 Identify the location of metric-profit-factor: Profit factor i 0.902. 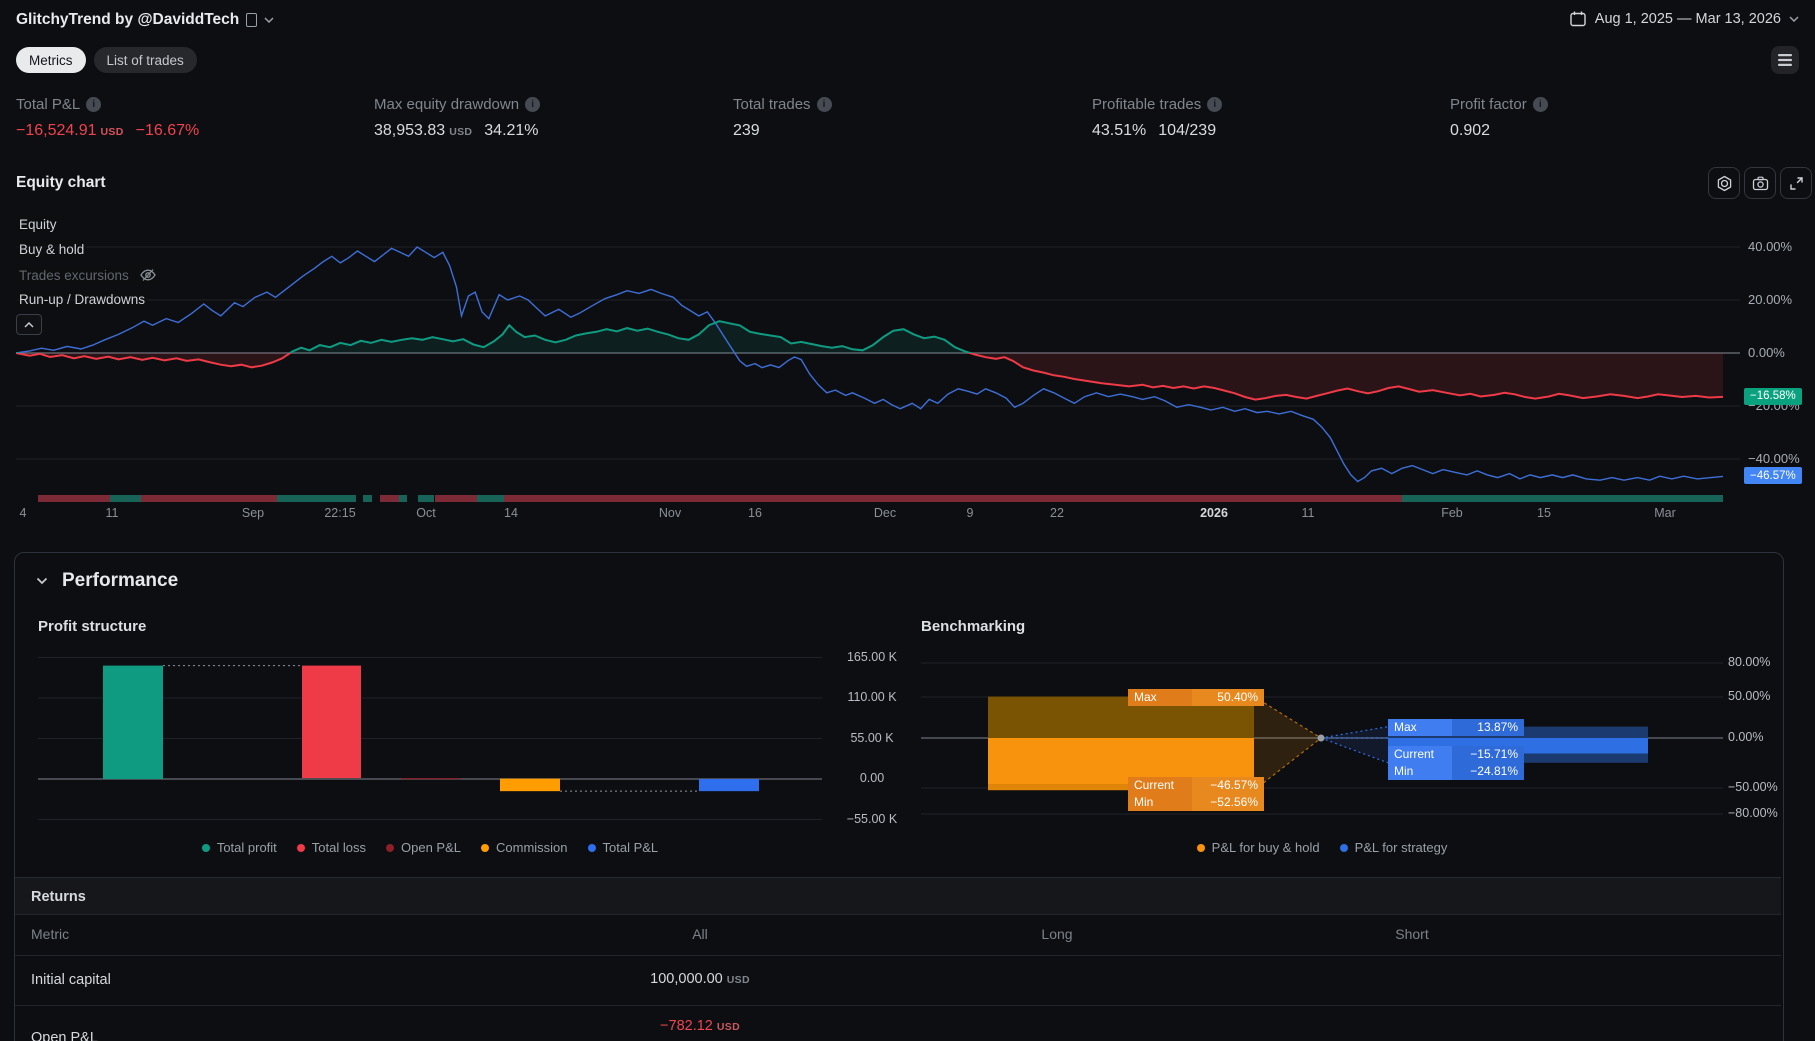
(1620, 118).